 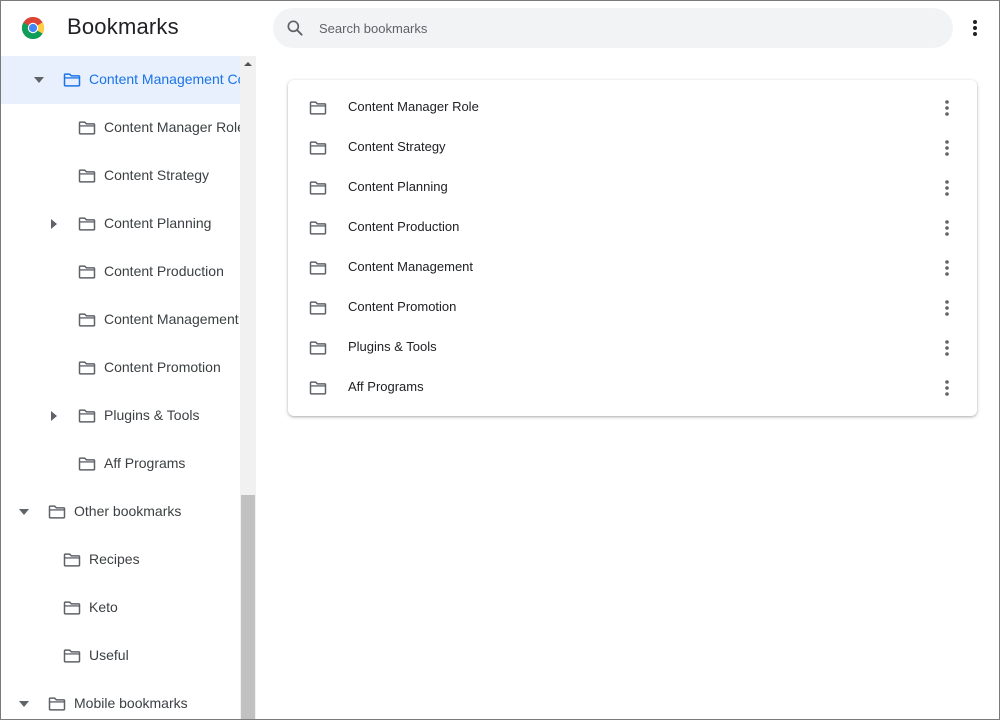 What do you see at coordinates (386, 386) in the screenshot?
I see `bookmark-folder-label: Aff Programs` at bounding box center [386, 386].